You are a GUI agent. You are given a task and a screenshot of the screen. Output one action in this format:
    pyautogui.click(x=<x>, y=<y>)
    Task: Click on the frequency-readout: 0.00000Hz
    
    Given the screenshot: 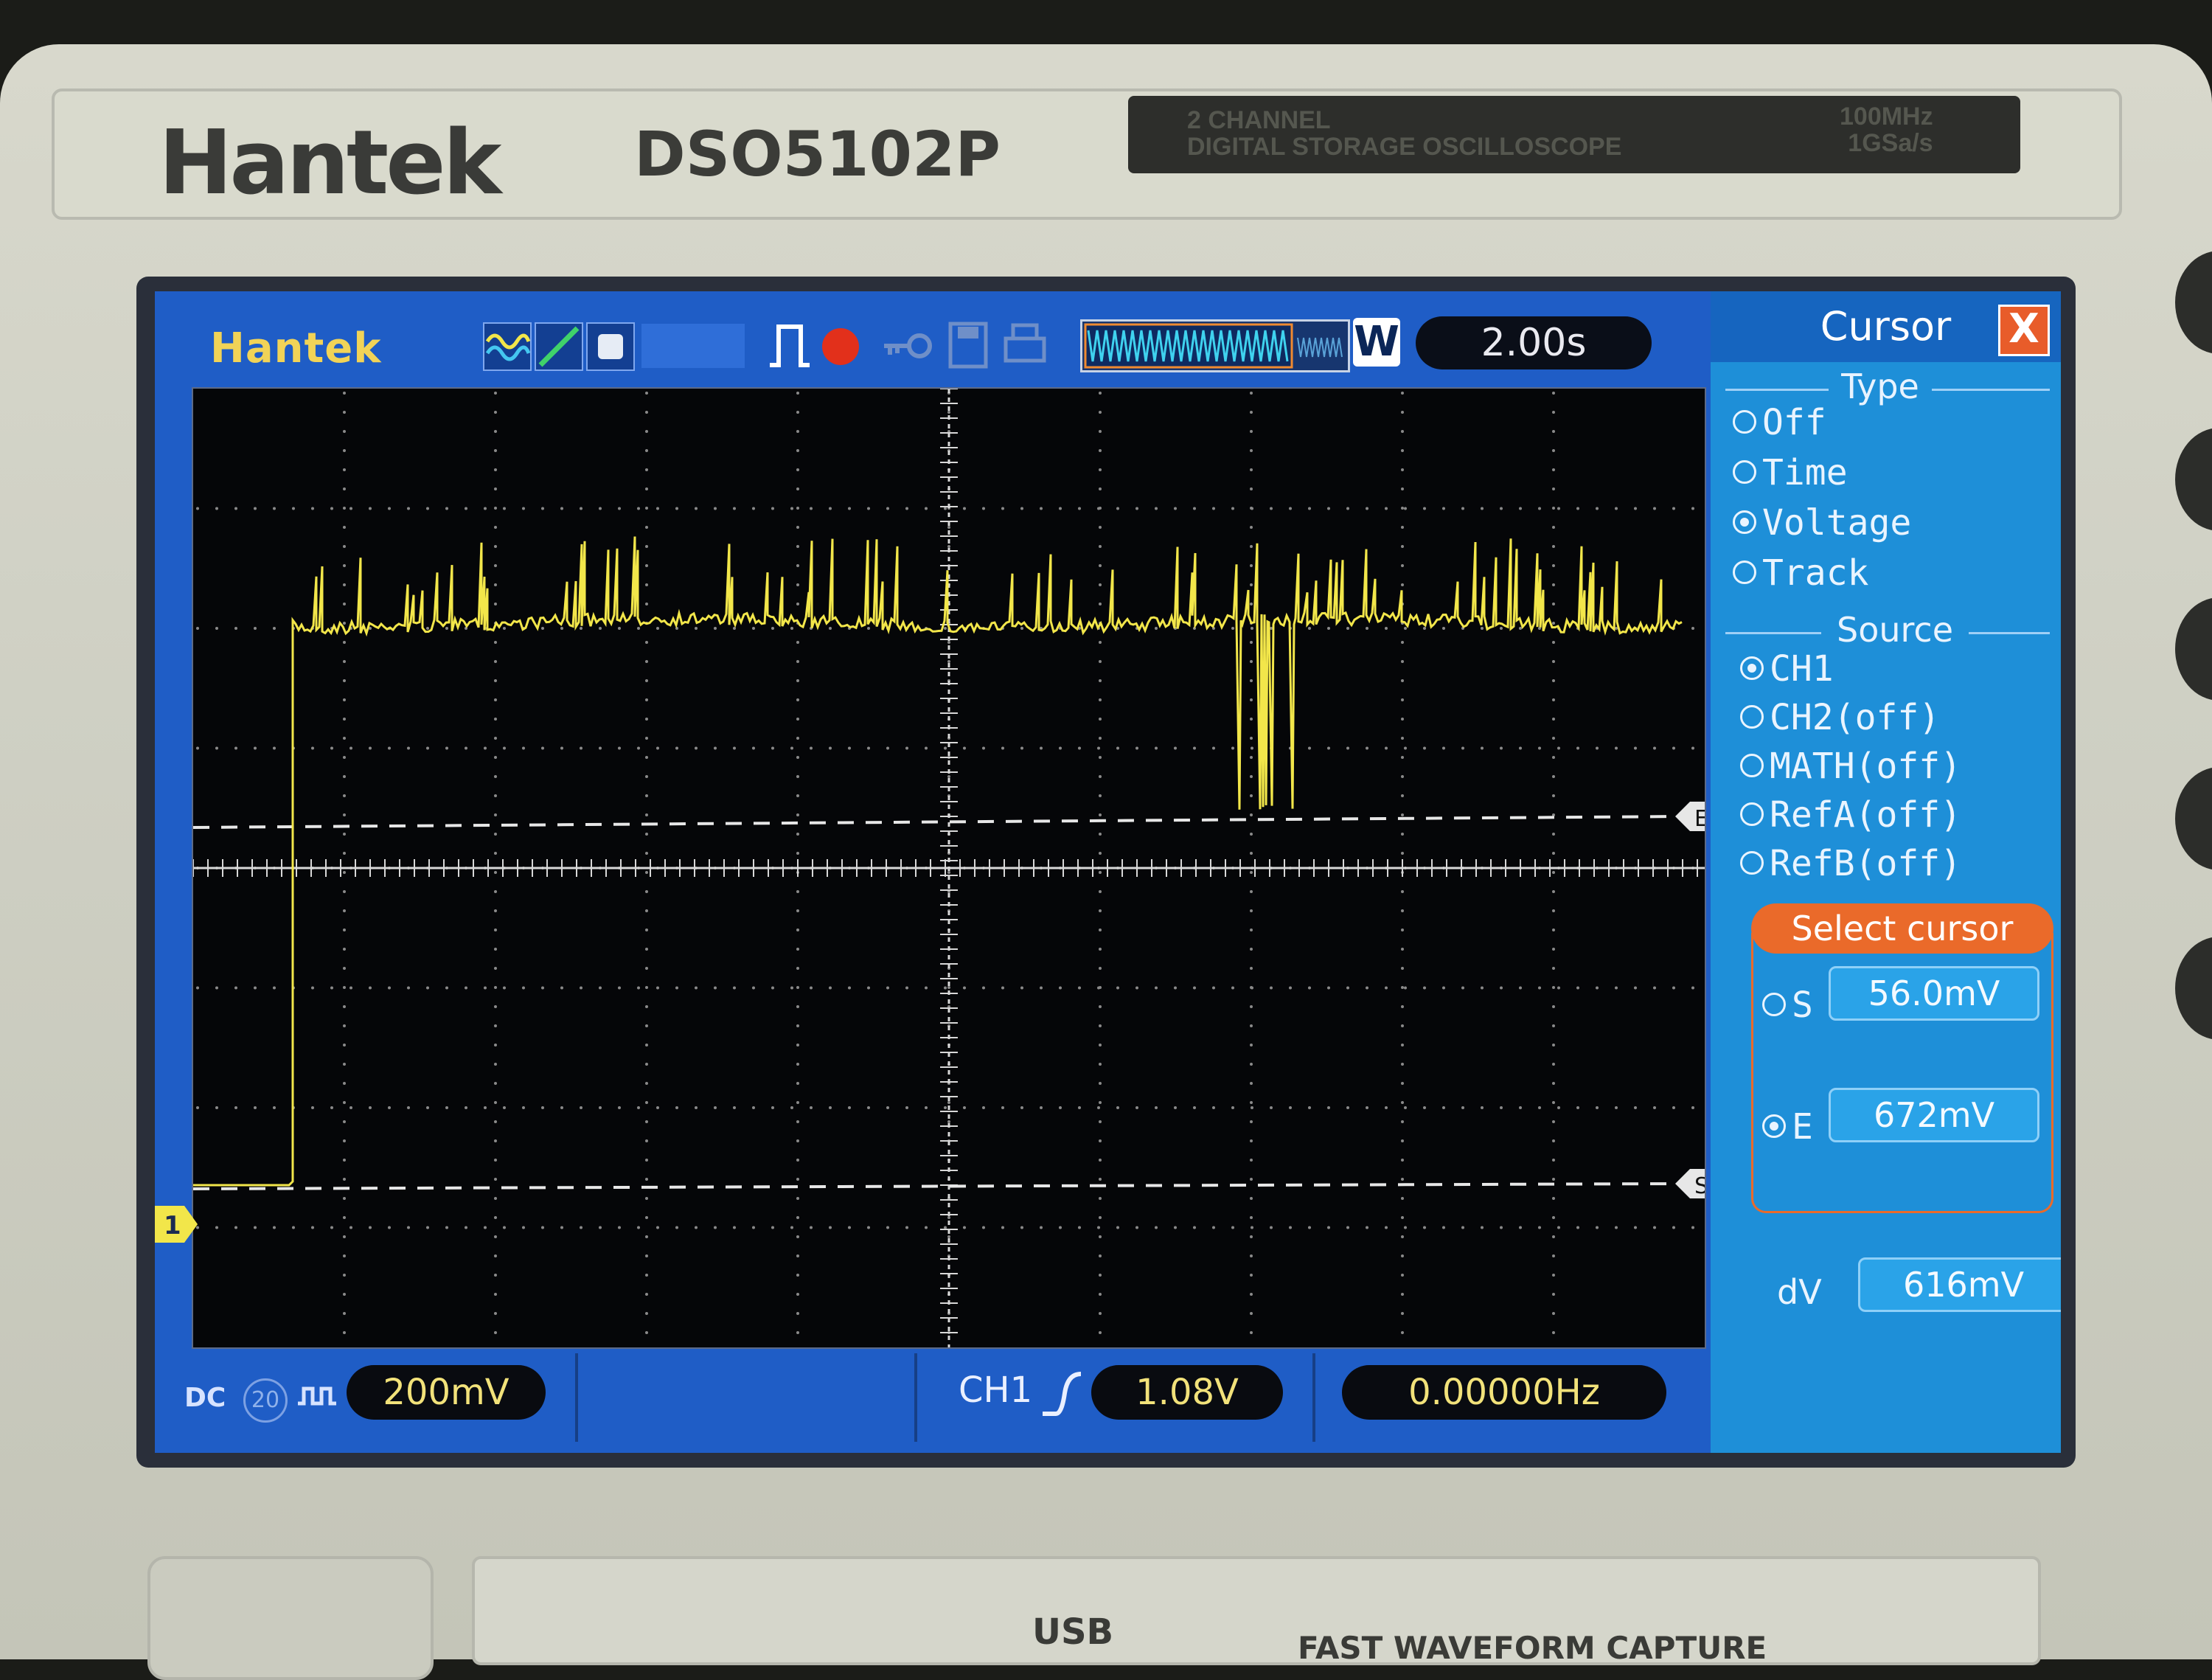 What is the action you would take?
    pyautogui.click(x=1504, y=1392)
    